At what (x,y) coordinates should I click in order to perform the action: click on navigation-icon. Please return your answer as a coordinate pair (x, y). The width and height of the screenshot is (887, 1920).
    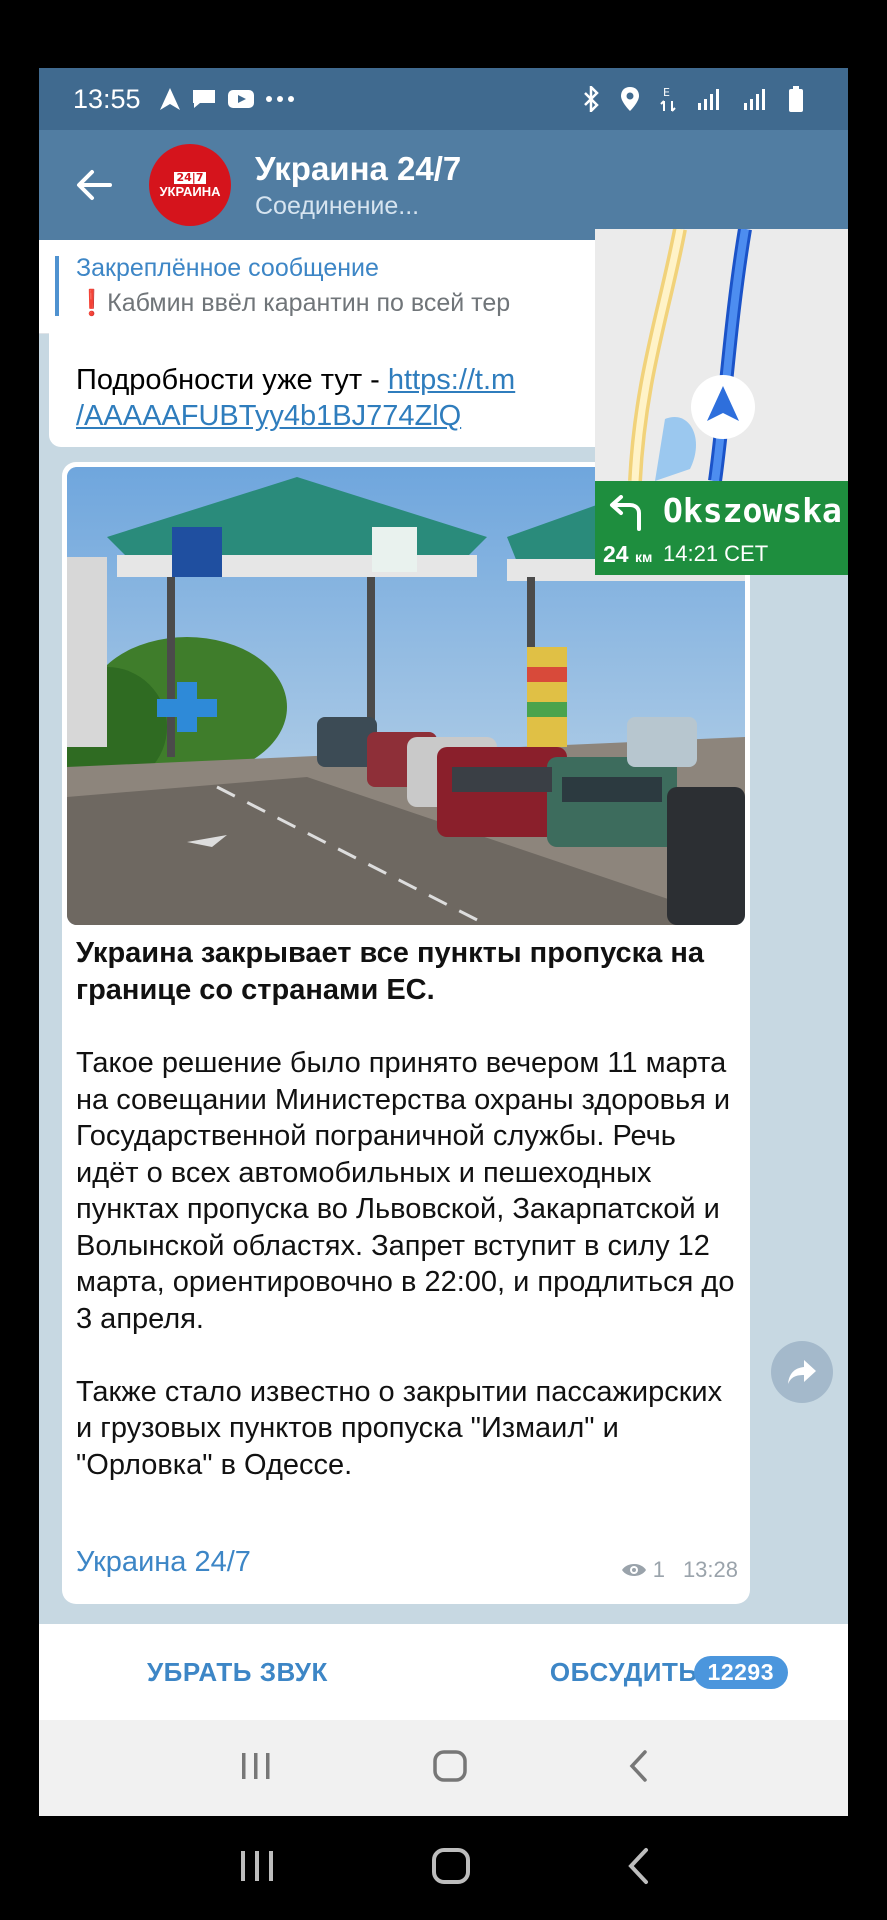
    Looking at the image, I should click on (170, 99).